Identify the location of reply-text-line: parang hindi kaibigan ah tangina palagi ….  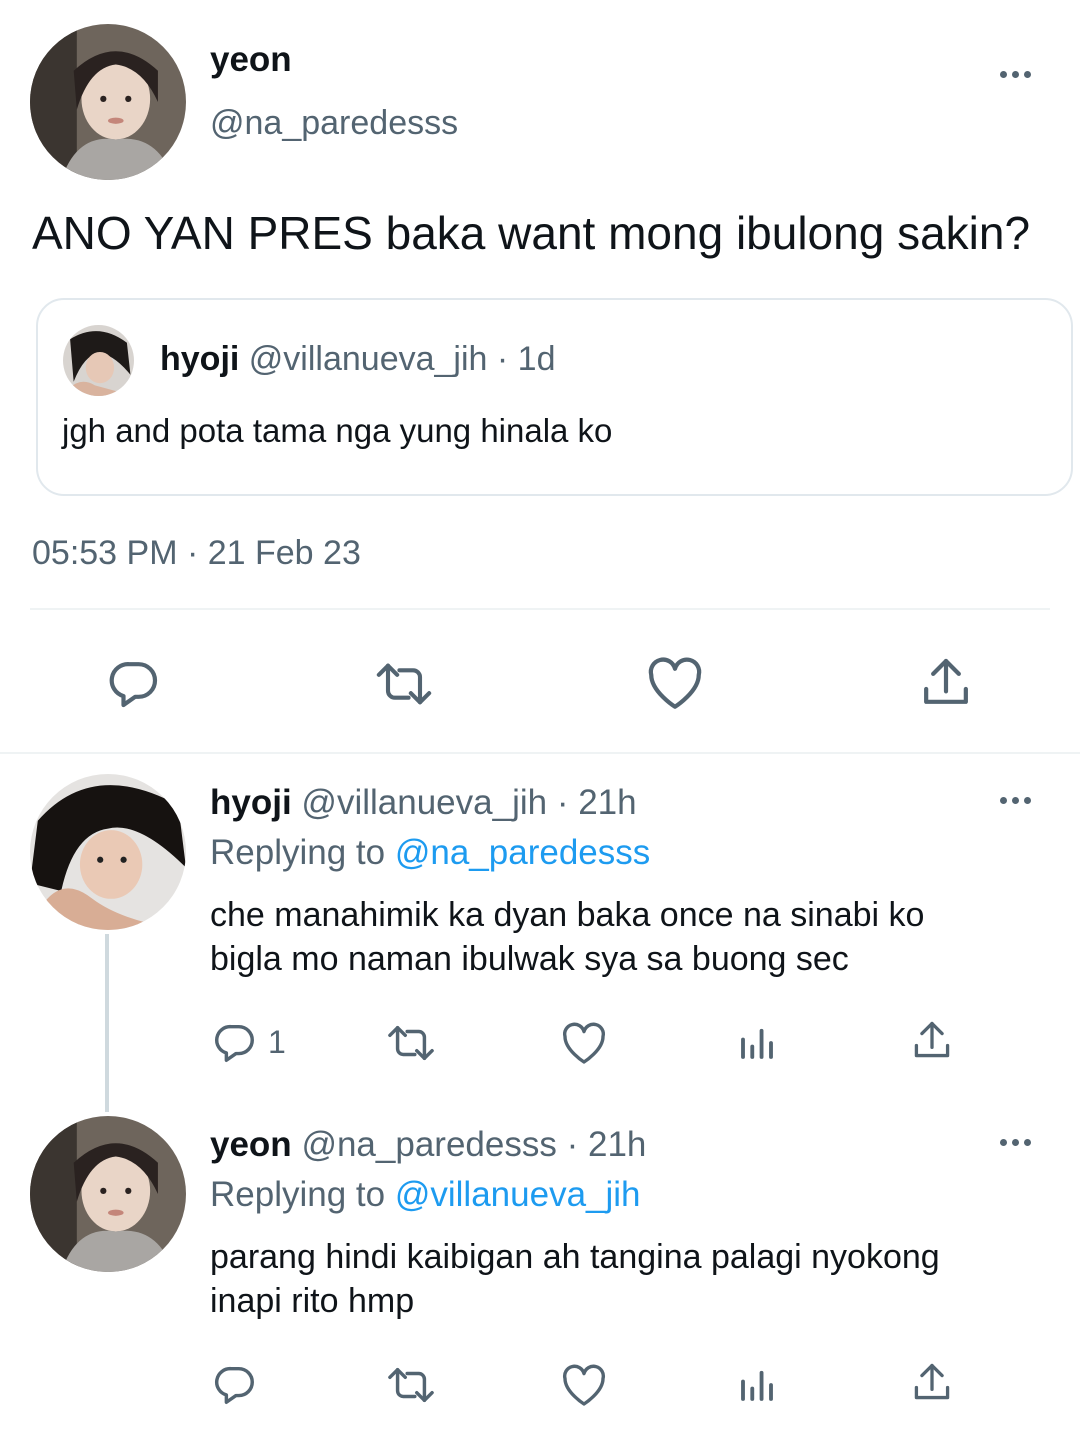
(575, 1257).